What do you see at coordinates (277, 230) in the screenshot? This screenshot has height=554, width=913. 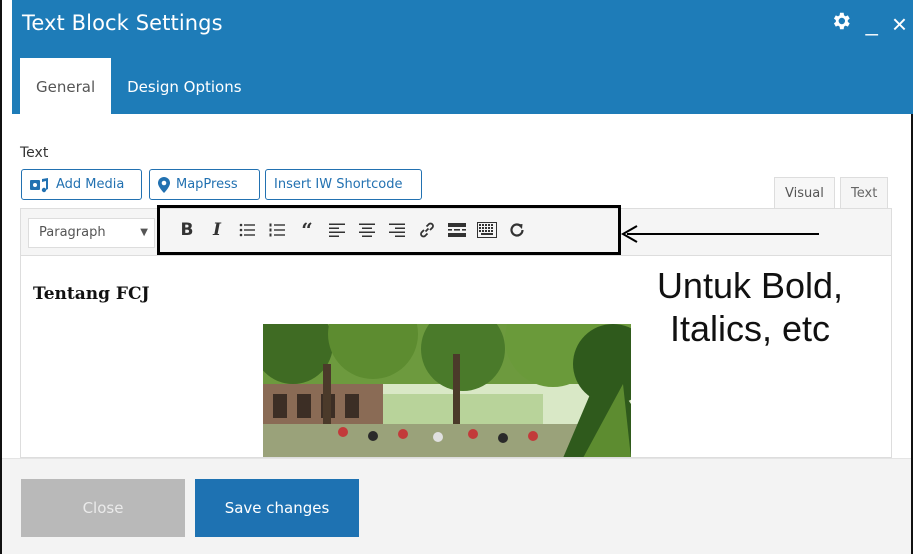 I see `numbered-list-icon` at bounding box center [277, 230].